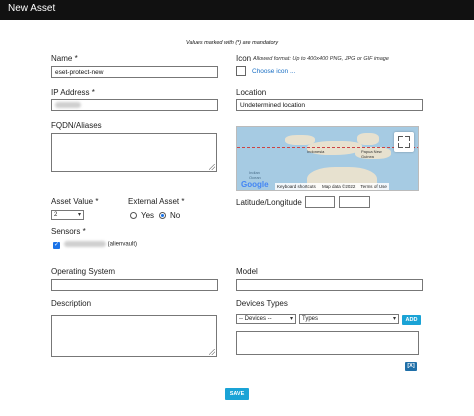 The width and height of the screenshot is (474, 416). Describe the element at coordinates (327, 343) in the screenshot. I see `devices-list-box` at that location.